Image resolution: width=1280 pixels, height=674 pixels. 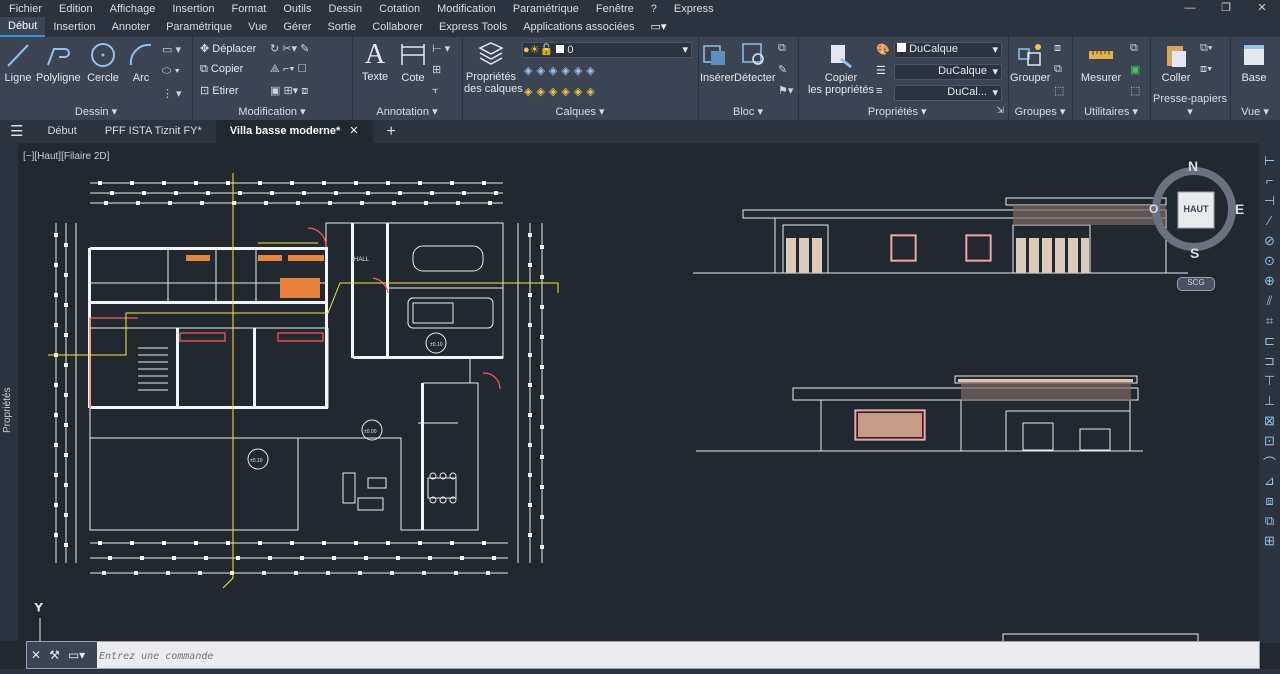 What do you see at coordinates (249, 9) in the screenshot?
I see `menu-4: Format` at bounding box center [249, 9].